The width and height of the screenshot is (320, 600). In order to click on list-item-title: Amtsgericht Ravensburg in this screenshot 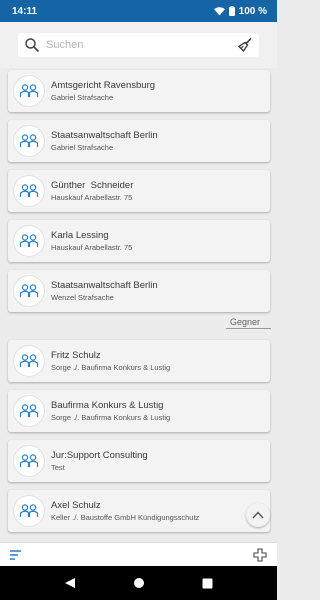, I will do `click(103, 85)`.